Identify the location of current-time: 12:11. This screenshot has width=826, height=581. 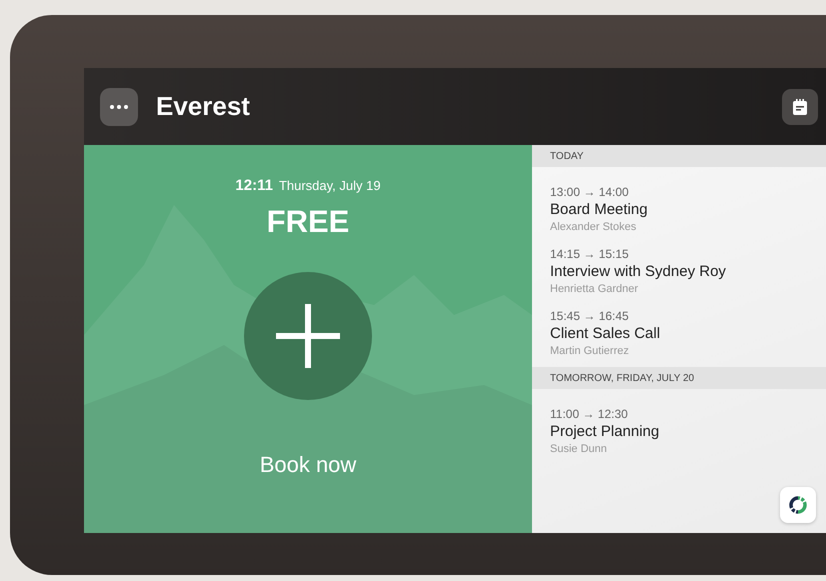
(254, 185).